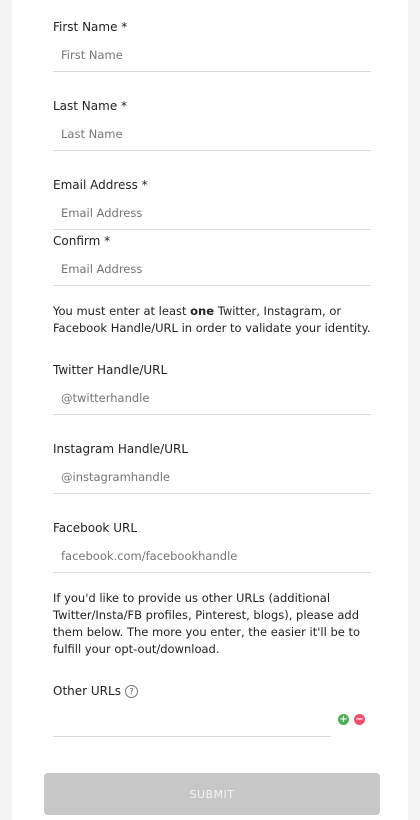 The height and width of the screenshot is (820, 420). What do you see at coordinates (212, 556) in the screenshot?
I see `facebook-input` at bounding box center [212, 556].